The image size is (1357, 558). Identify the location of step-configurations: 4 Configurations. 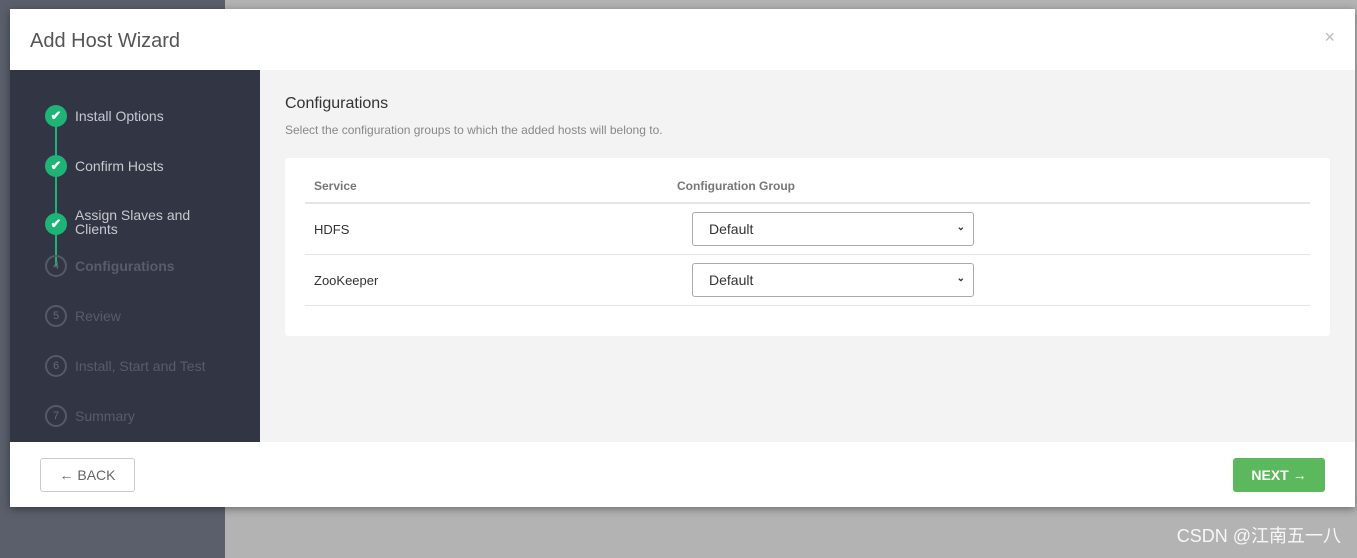
(130, 266).